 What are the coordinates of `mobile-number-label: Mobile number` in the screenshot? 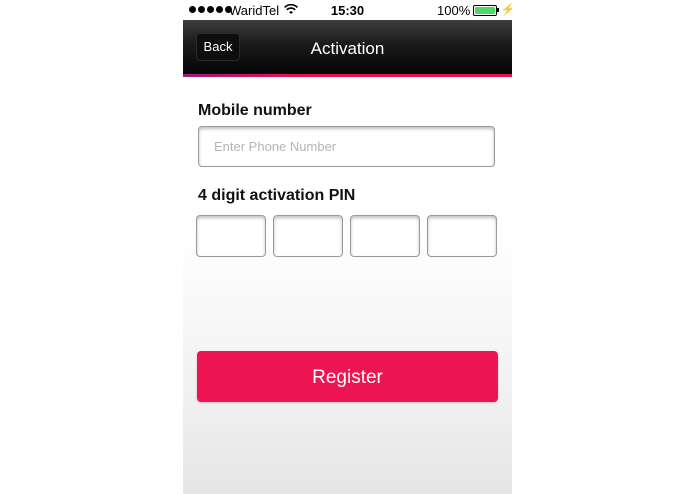 It's located at (255, 110).